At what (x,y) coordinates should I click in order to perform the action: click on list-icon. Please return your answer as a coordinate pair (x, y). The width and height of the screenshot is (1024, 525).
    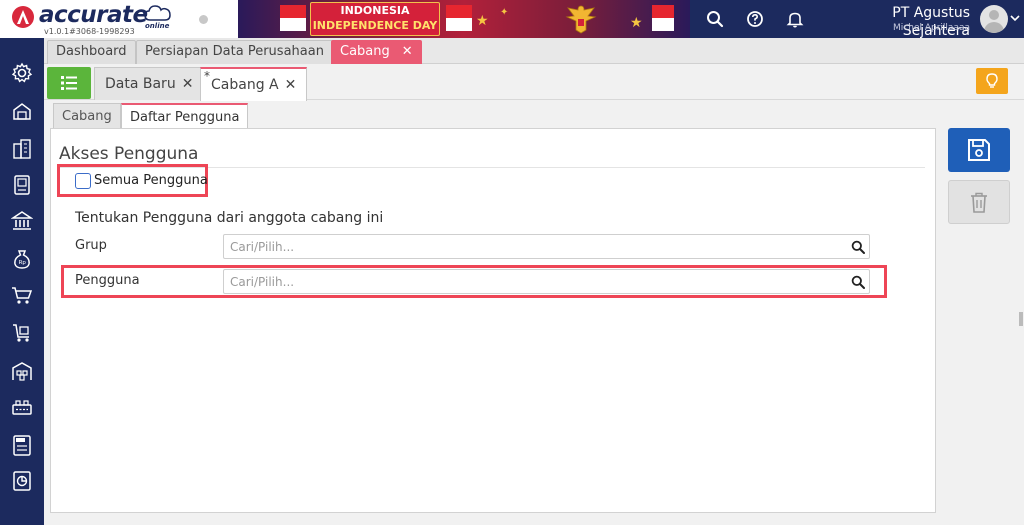
    Looking at the image, I should click on (69, 83).